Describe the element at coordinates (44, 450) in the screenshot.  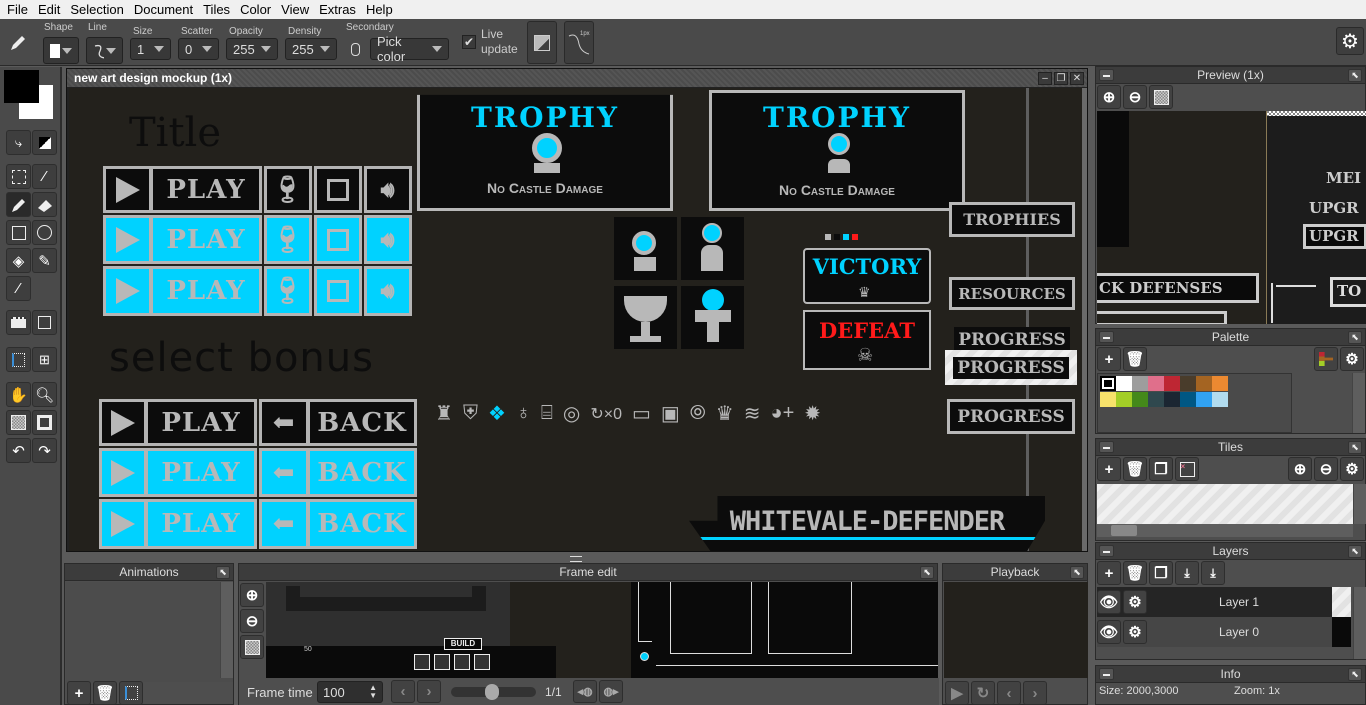
I see `redo-button: ↷` at that location.